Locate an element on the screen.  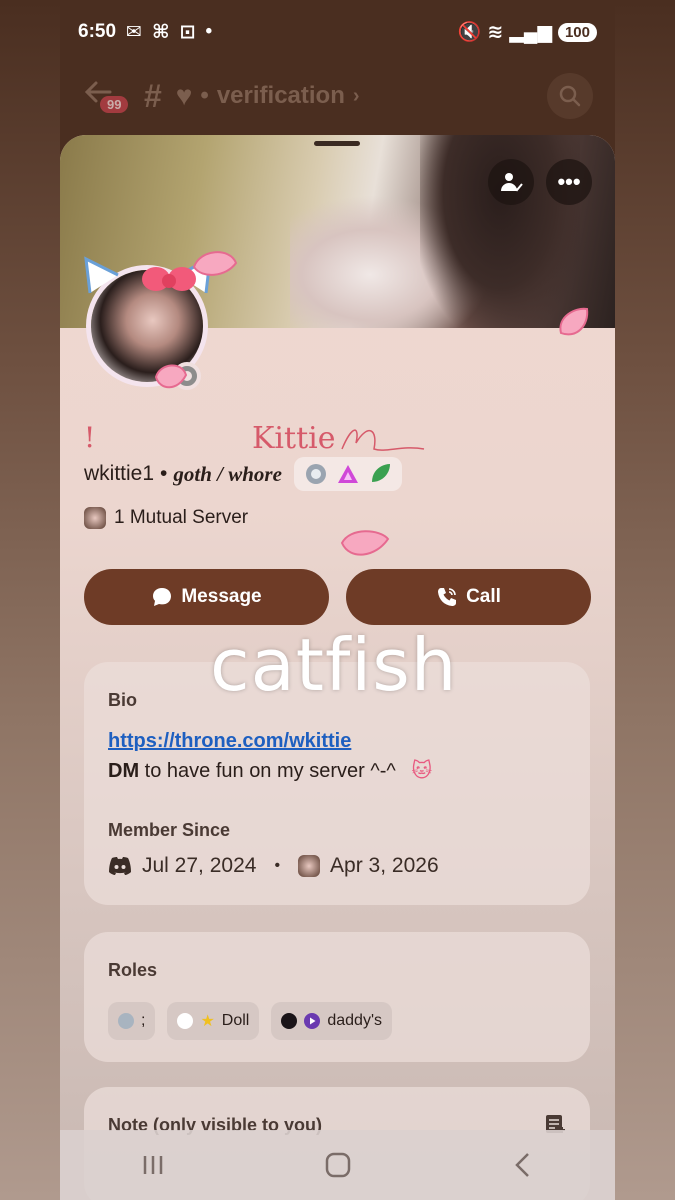
more-icon: ••• is located at coordinates (569, 181).